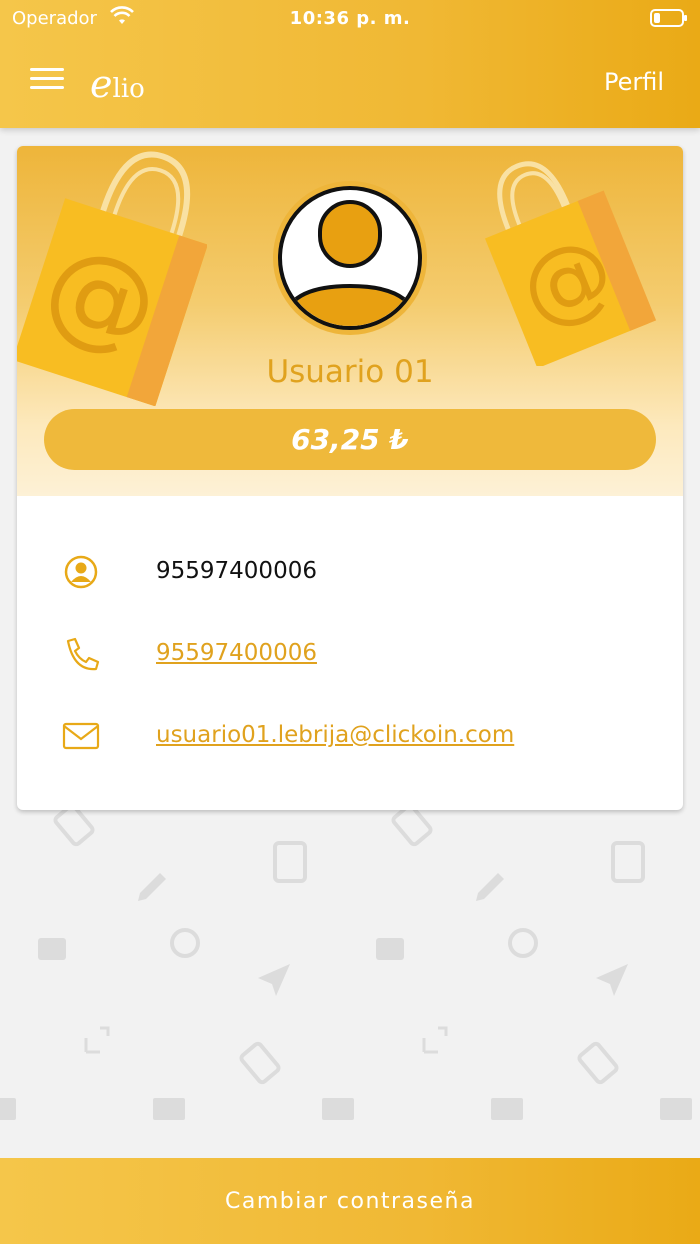 The image size is (700, 1244). I want to click on mail-icon, so click(81, 736).